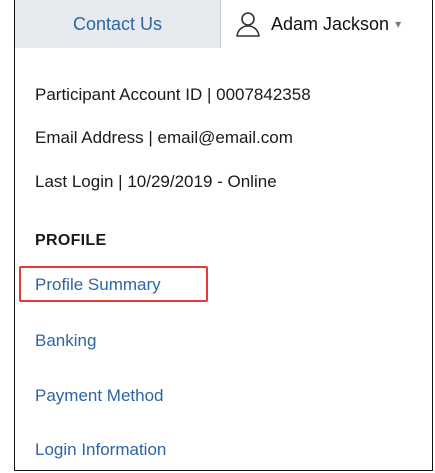 The width and height of the screenshot is (435, 473). I want to click on top-bar: Contact Us Adam Jackson ▾, so click(223, 24).